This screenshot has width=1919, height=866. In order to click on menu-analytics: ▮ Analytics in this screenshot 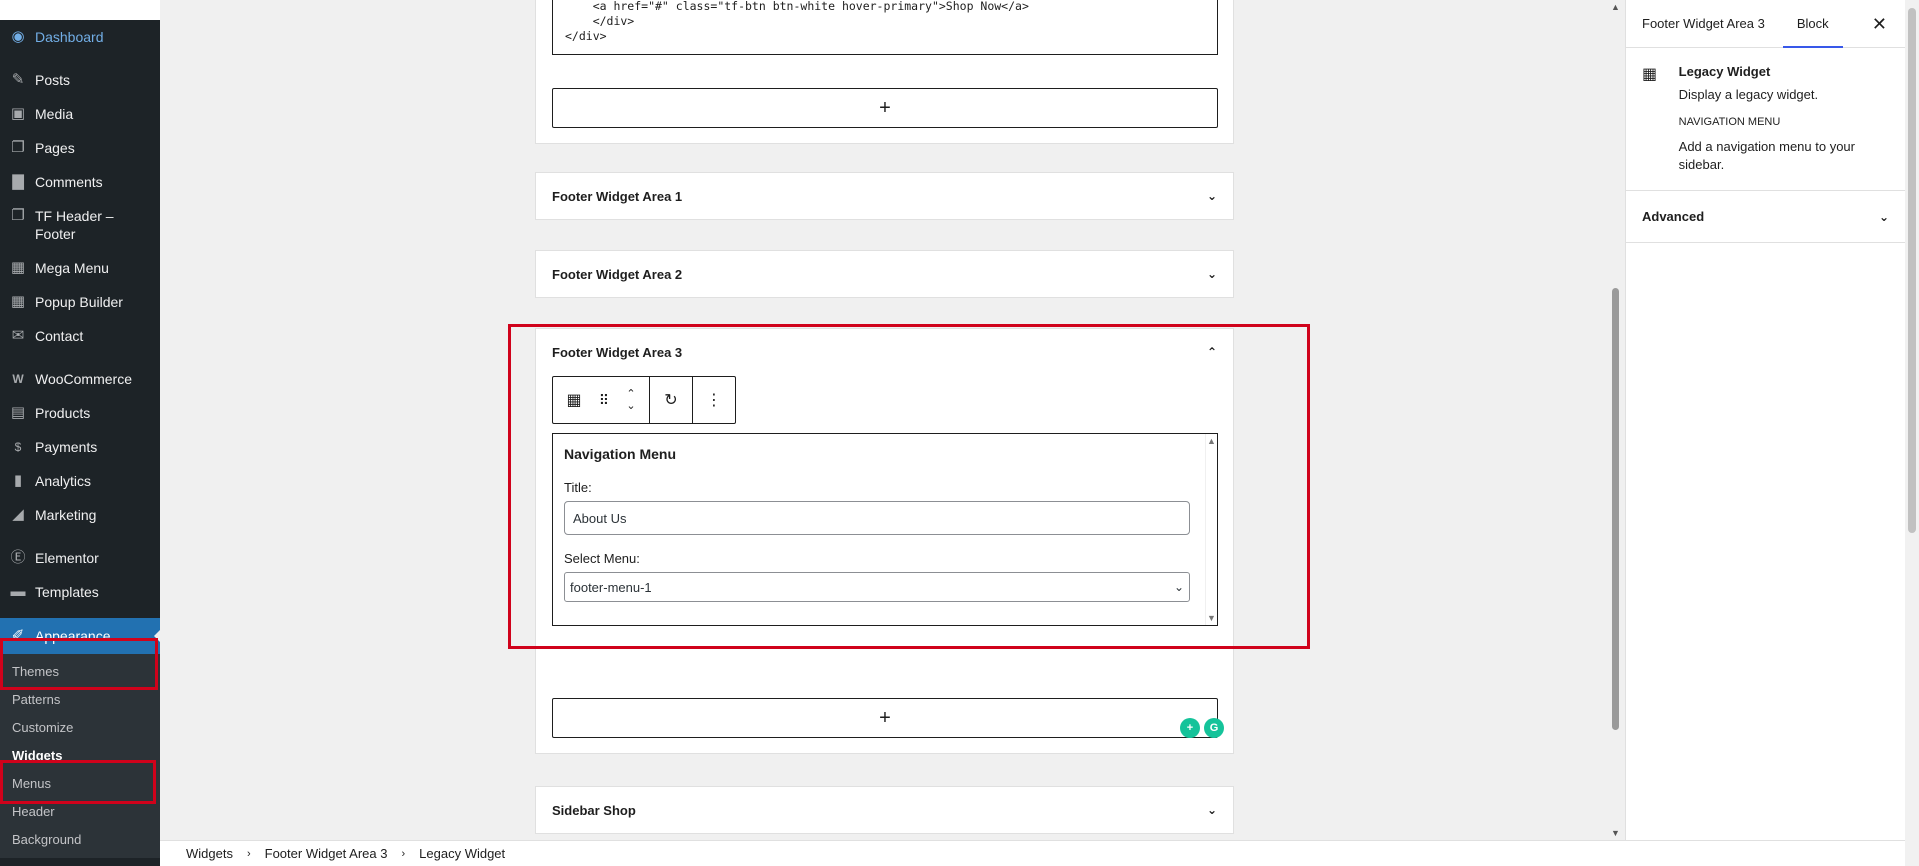, I will do `click(80, 481)`.